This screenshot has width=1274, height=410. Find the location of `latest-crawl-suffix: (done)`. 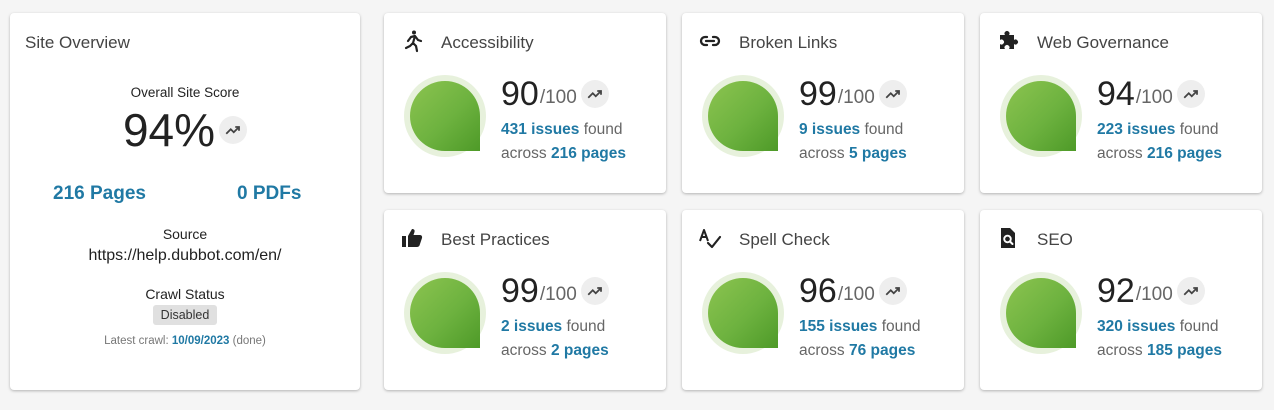

latest-crawl-suffix: (done) is located at coordinates (249, 341).